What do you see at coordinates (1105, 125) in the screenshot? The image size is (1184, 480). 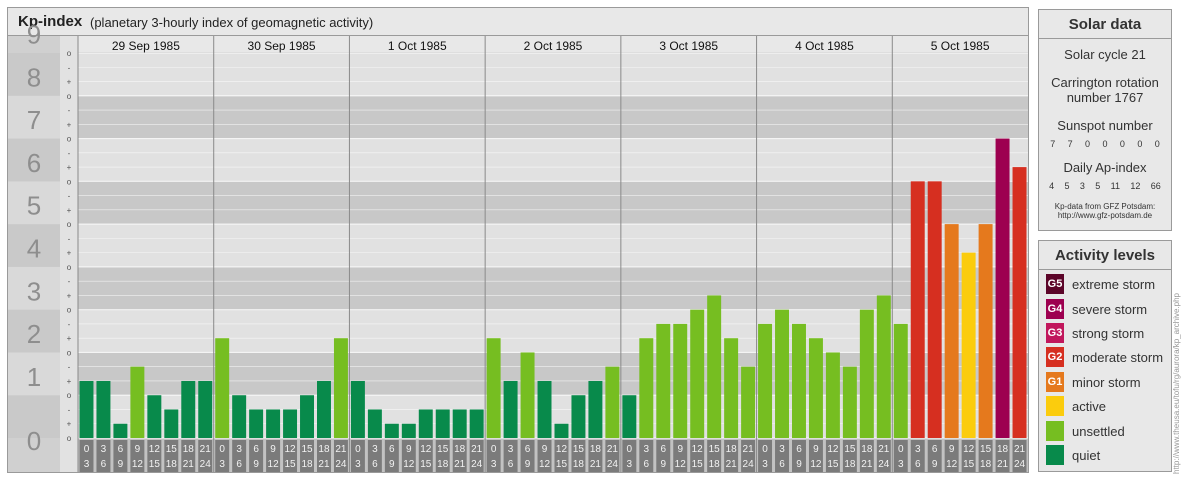 I see `sunspot-label: Sunspot number` at bounding box center [1105, 125].